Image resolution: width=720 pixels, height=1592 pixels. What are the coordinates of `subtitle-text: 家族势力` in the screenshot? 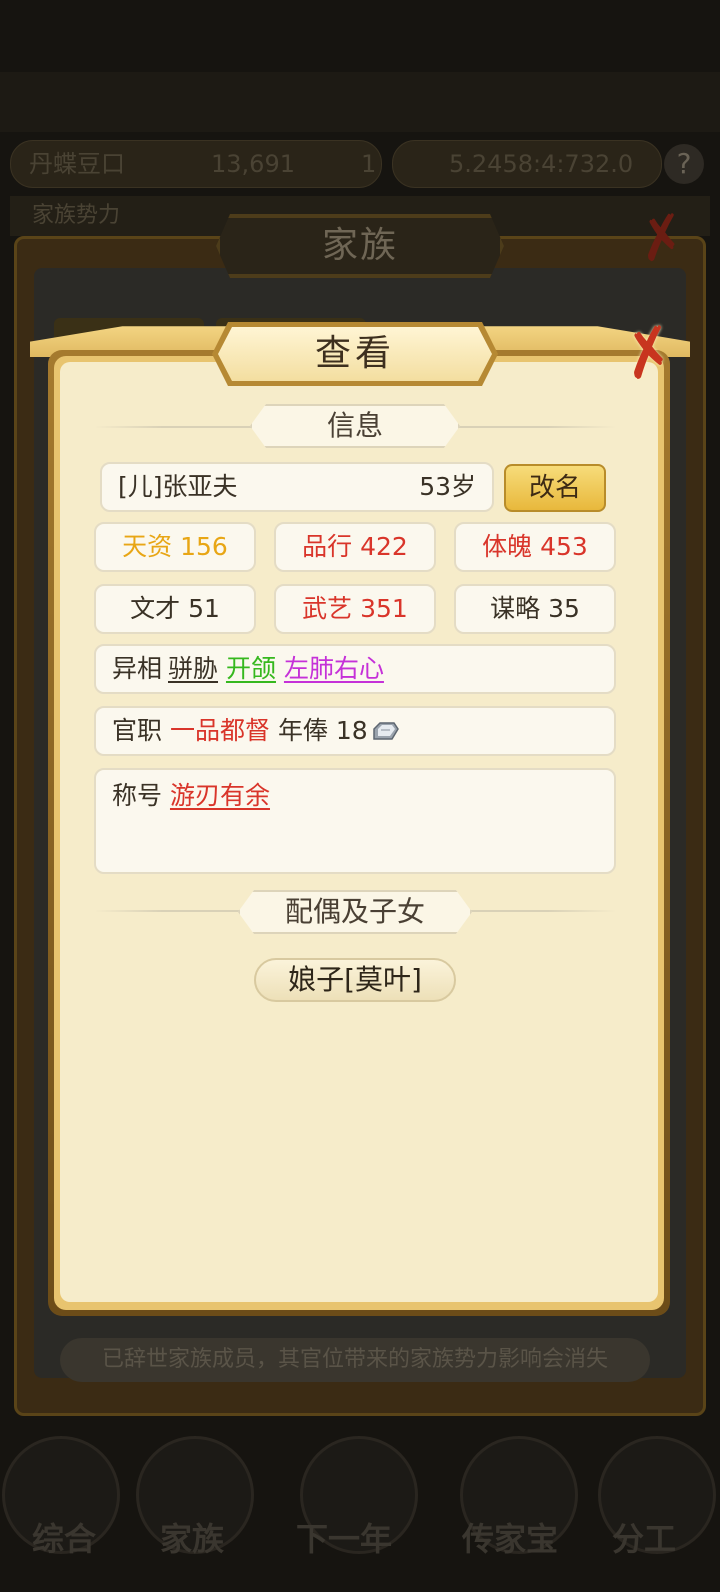 It's located at (76, 215).